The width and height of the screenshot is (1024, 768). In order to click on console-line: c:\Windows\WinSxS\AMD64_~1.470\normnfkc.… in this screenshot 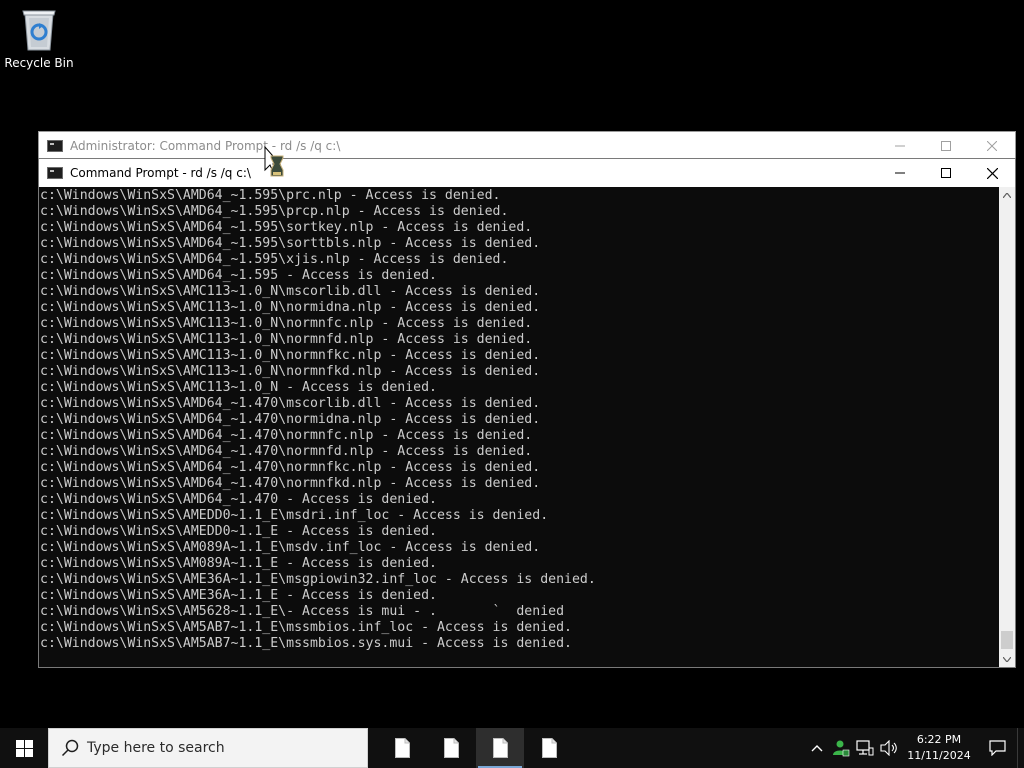, I will do `click(290, 467)`.